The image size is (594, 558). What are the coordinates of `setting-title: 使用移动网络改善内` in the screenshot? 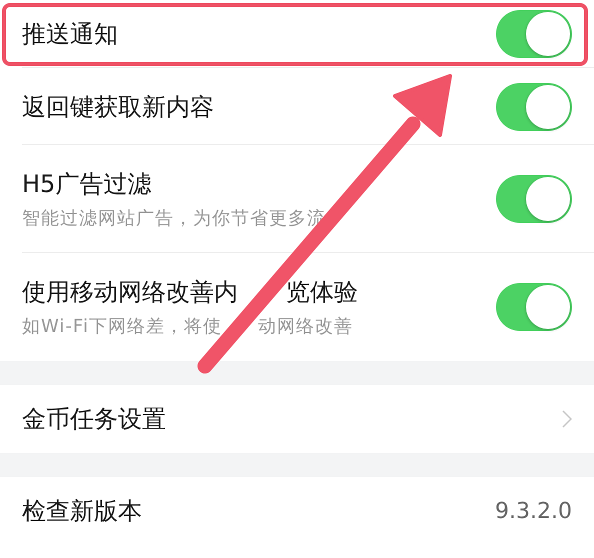 It's located at (130, 292).